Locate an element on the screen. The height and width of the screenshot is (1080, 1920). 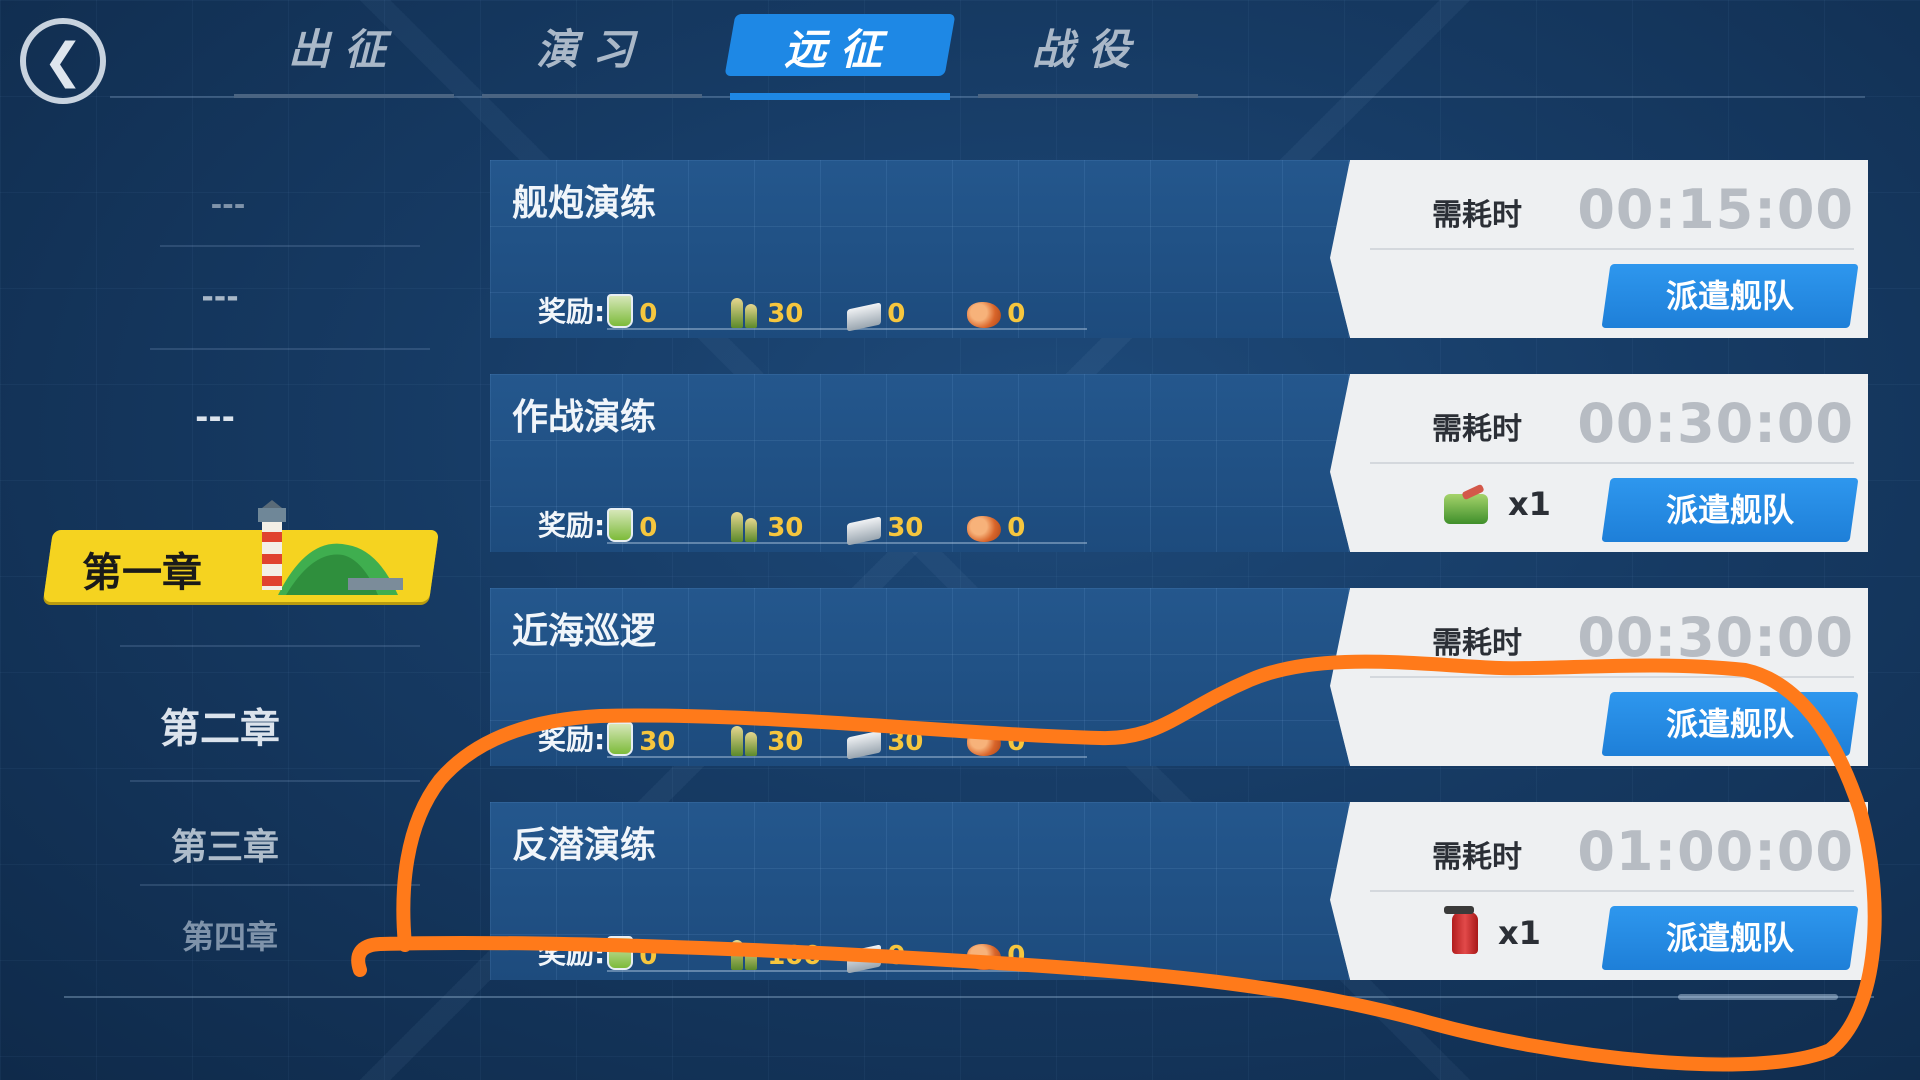
mission-name: 作战演练 is located at coordinates (584, 417).